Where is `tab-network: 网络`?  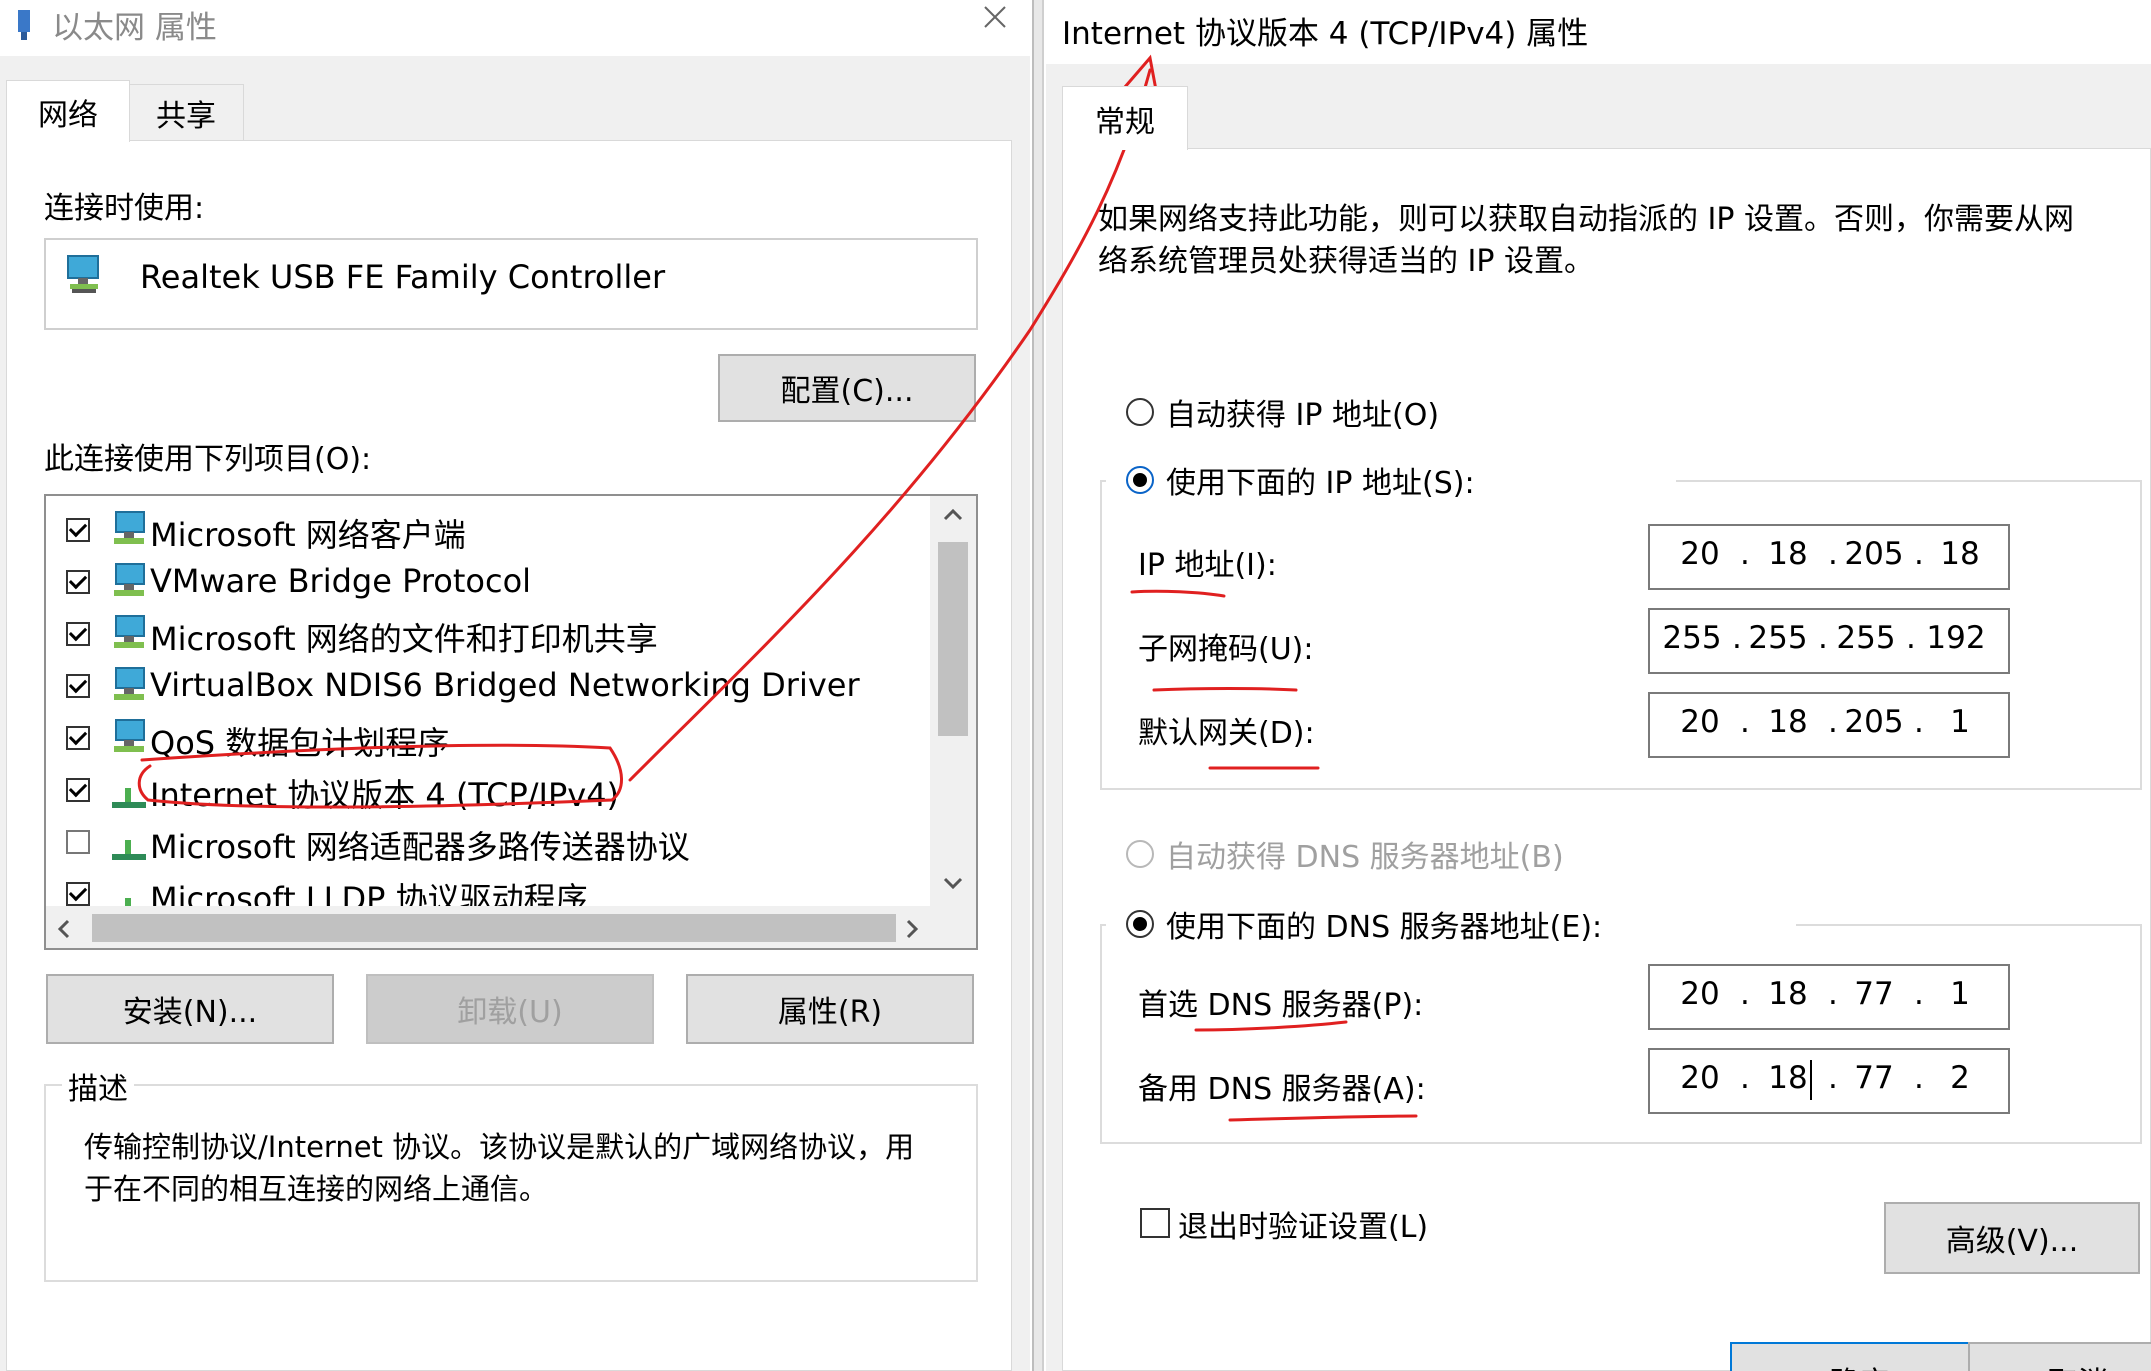 tab-network: 网络 is located at coordinates (68, 111).